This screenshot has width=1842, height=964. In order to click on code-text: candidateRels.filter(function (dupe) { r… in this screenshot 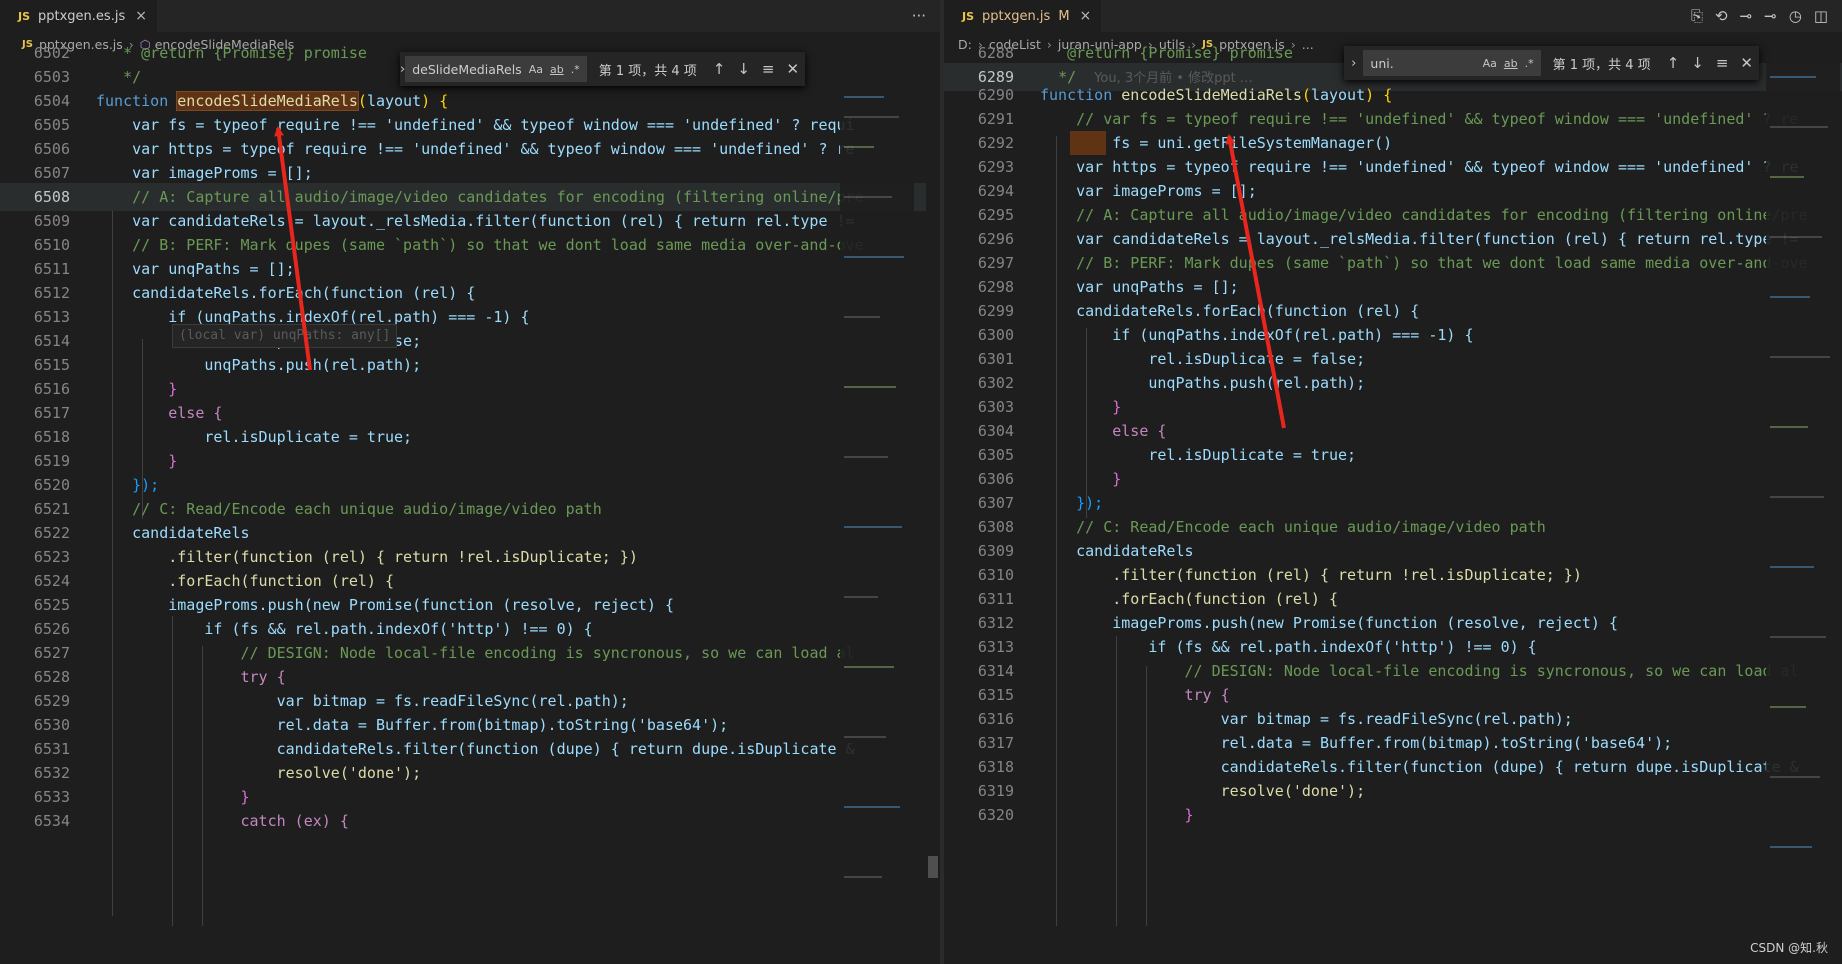, I will do `click(1509, 767)`.